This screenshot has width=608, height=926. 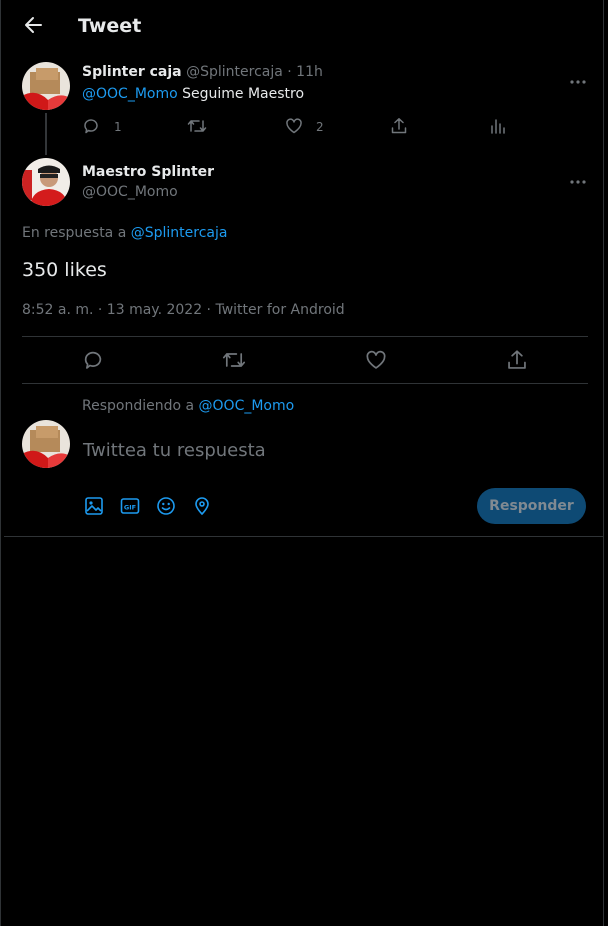 I want to click on location-icon, so click(x=202, y=508).